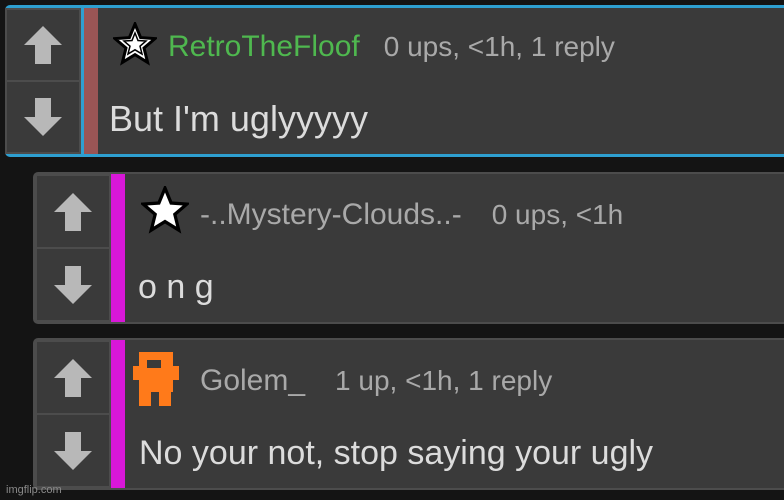  I want to click on comment-meta: 1 up, <1h, 1 reply, so click(444, 380).